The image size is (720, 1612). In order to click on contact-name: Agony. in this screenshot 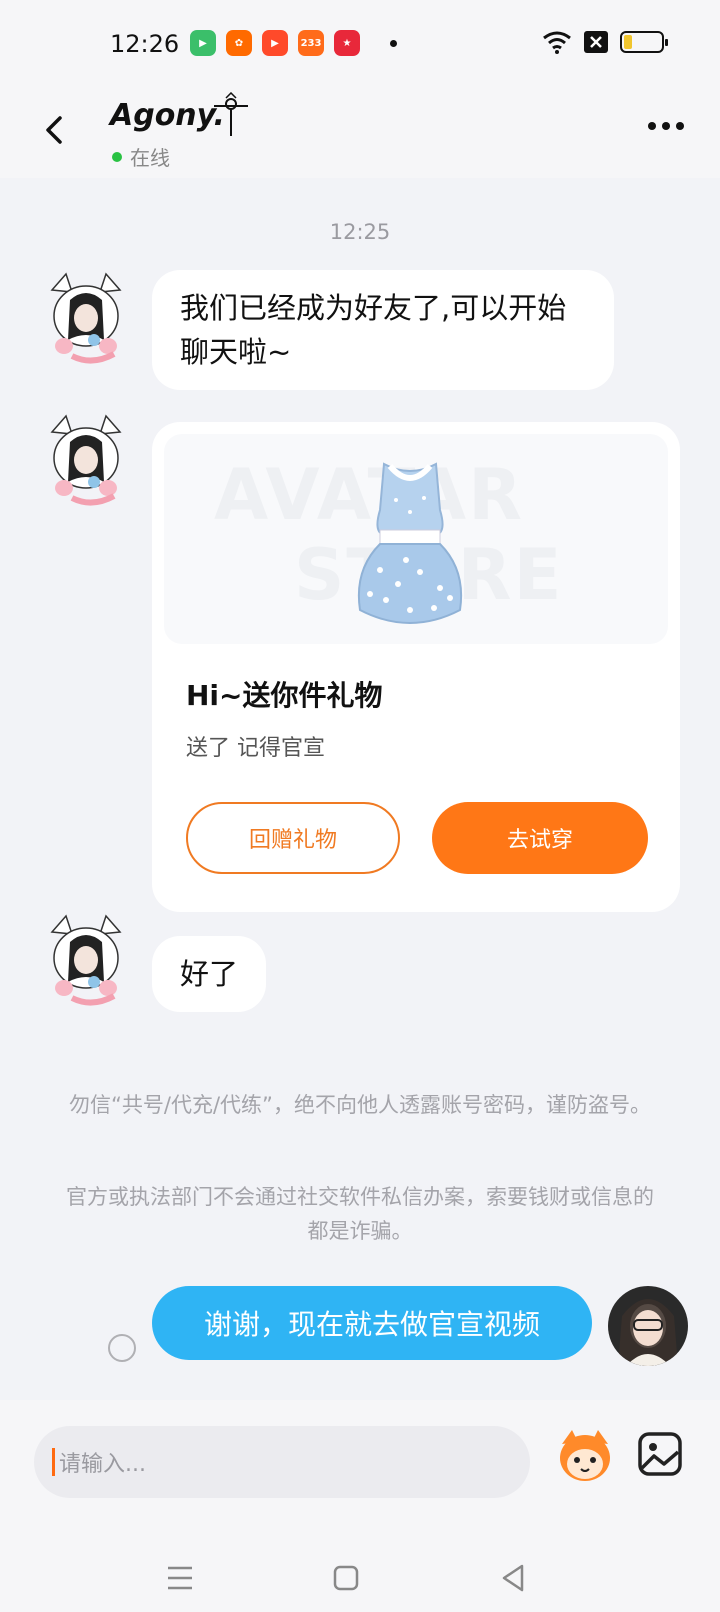, I will do `click(167, 115)`.